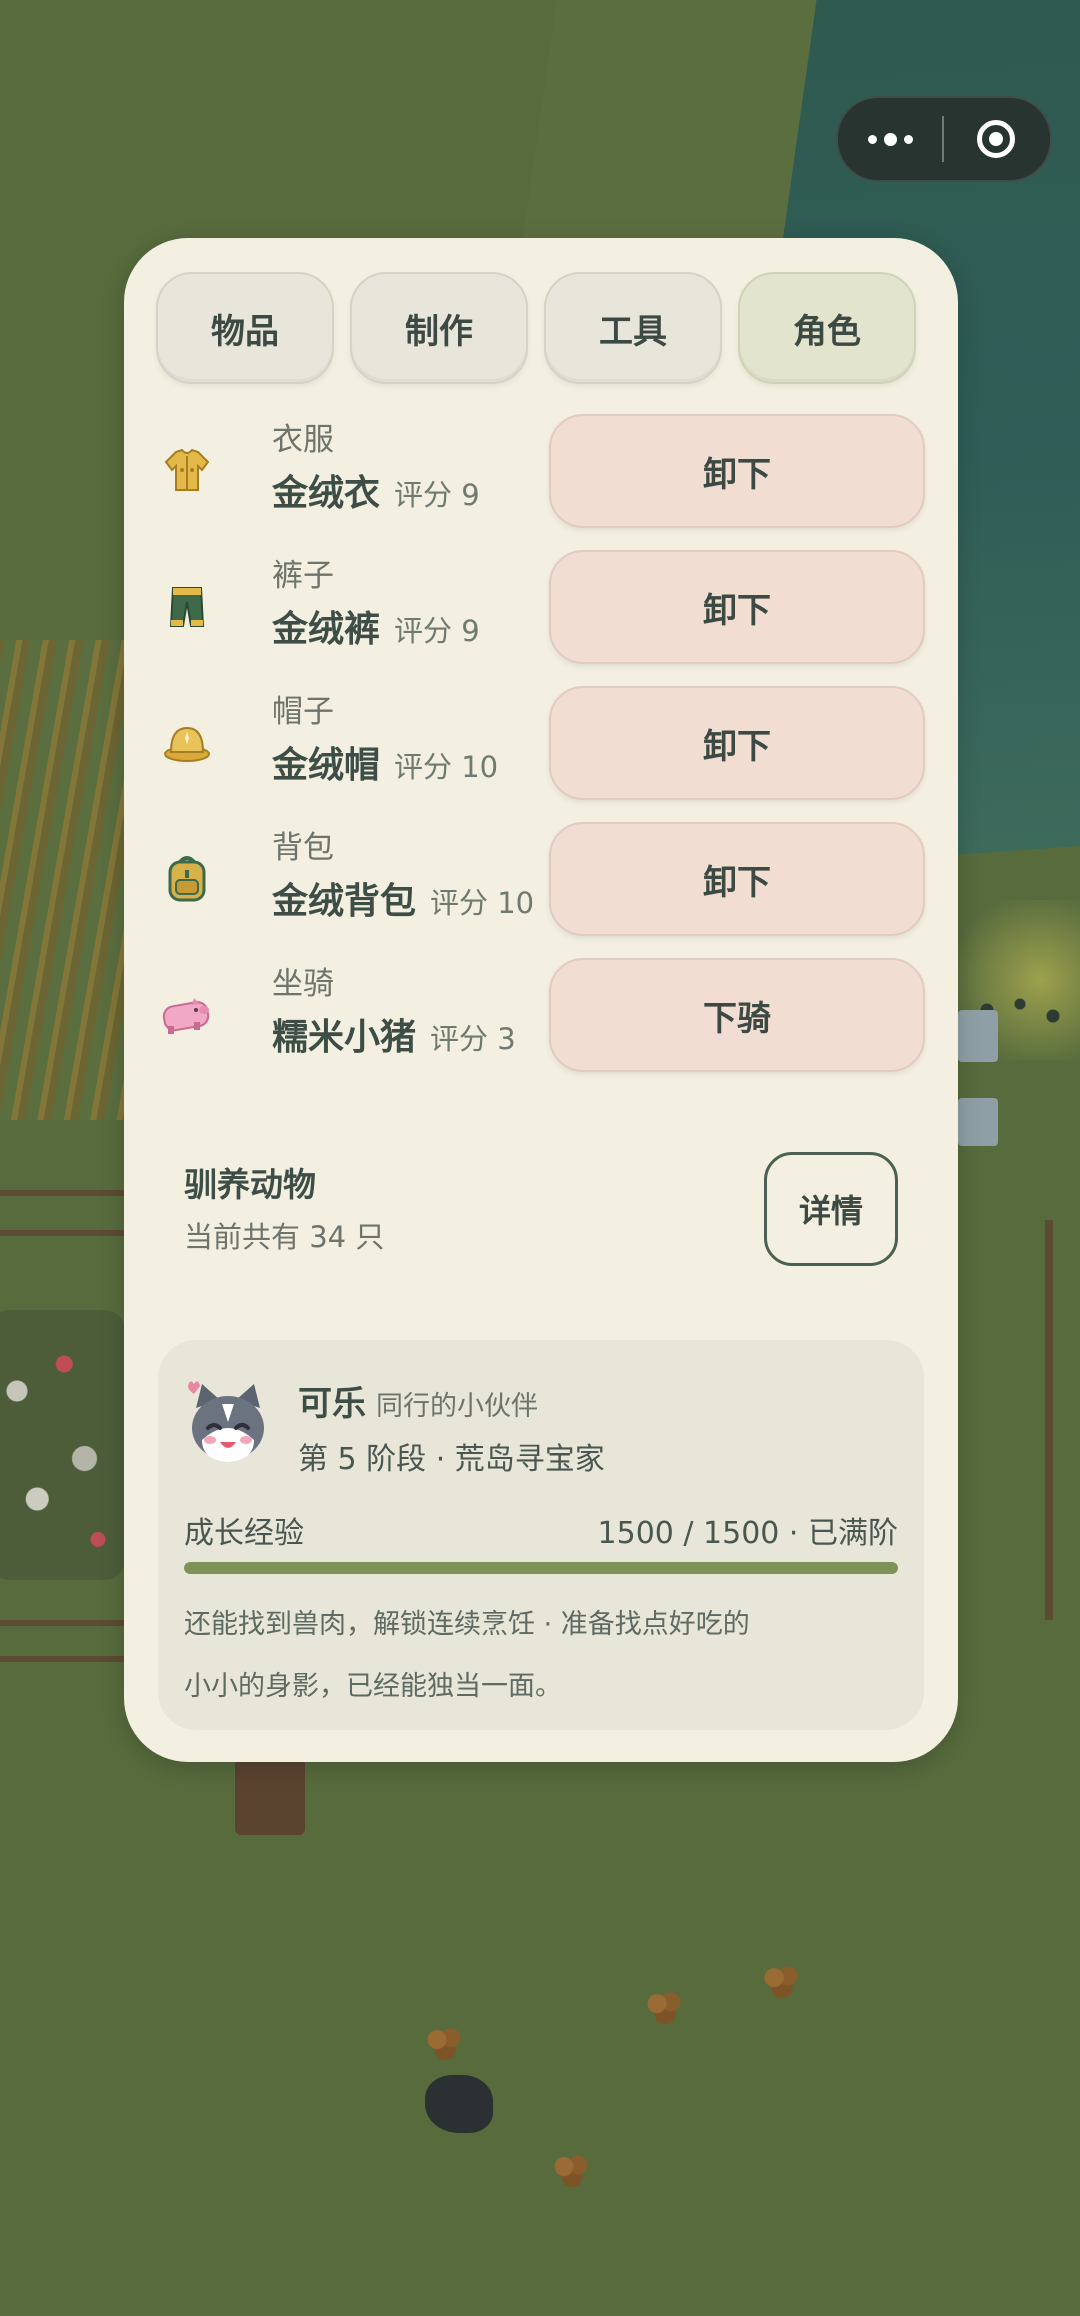  What do you see at coordinates (451, 1459) in the screenshot?
I see `pet-stage: 第 5 阶段 · 荒岛寻宝家` at bounding box center [451, 1459].